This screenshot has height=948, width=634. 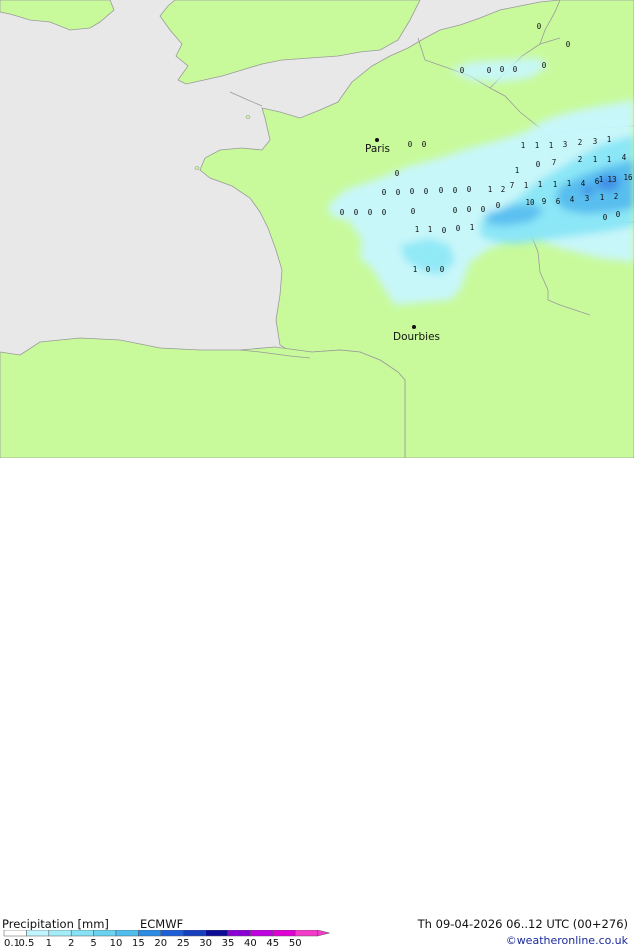 What do you see at coordinates (530, 202) in the screenshot?
I see `precip-value: 10` at bounding box center [530, 202].